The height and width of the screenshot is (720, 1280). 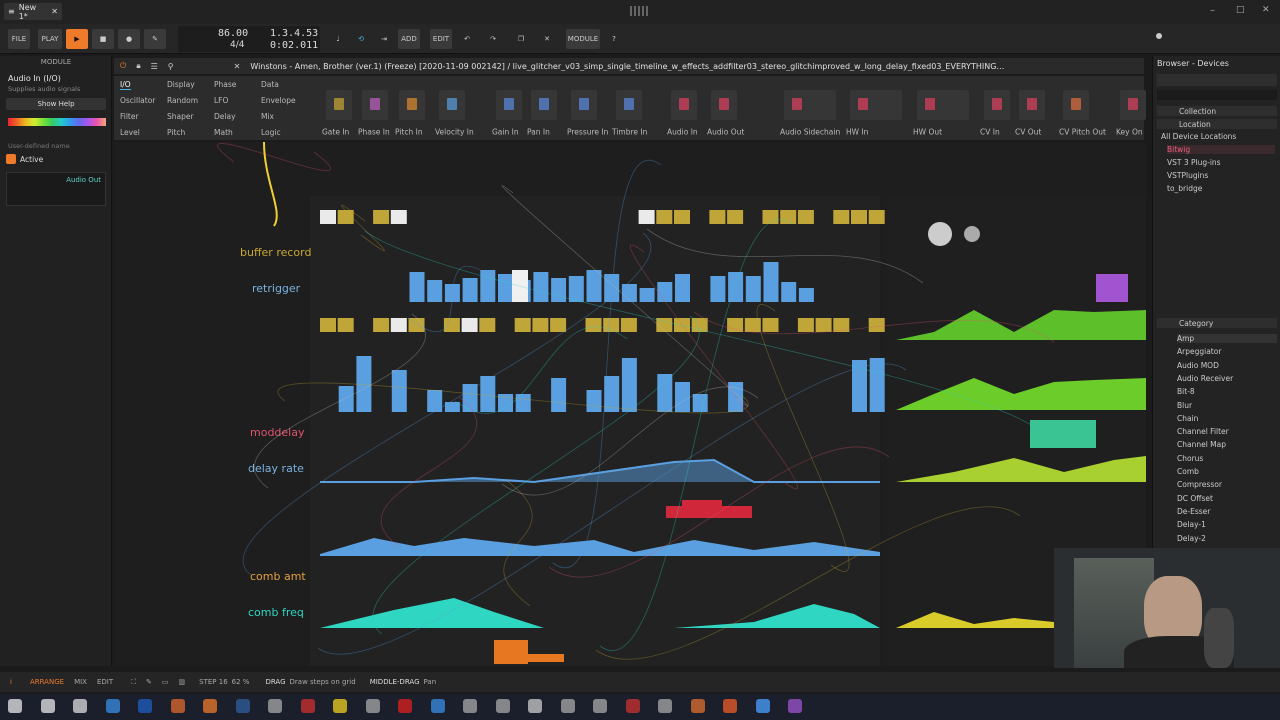 What do you see at coordinates (47, 682) in the screenshot?
I see `arrange-tab: ARRANGE` at bounding box center [47, 682].